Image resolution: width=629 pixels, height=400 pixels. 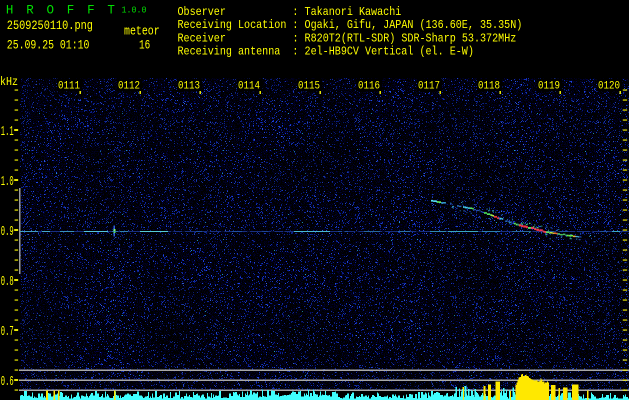 What do you see at coordinates (9, 82) in the screenshot?
I see `svg-text: kHz` at bounding box center [9, 82].